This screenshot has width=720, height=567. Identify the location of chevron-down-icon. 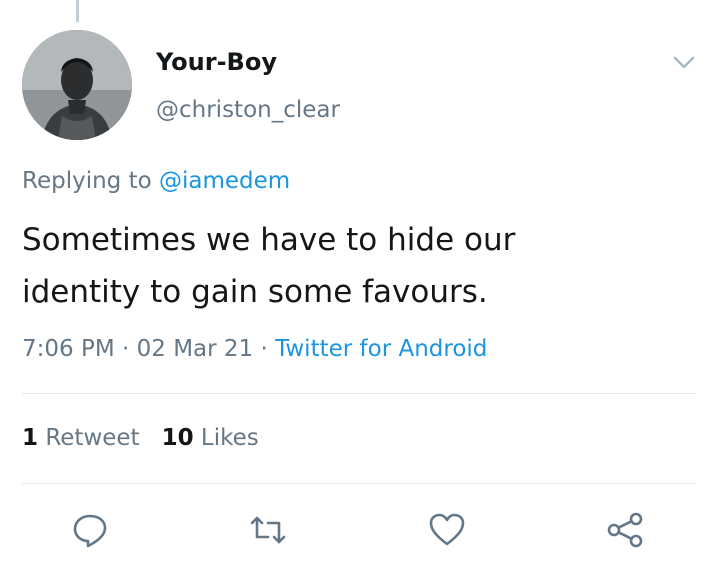
(684, 62).